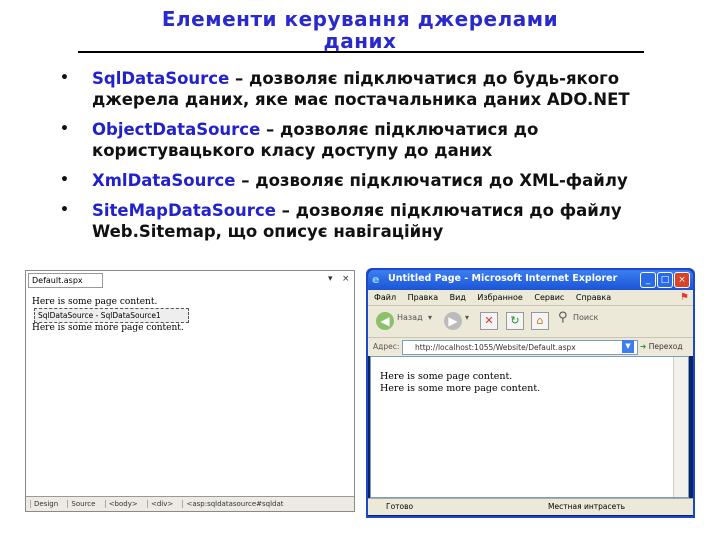 This screenshot has width=720, height=540. I want to click on address-dropdown-icon: ▼, so click(628, 346).